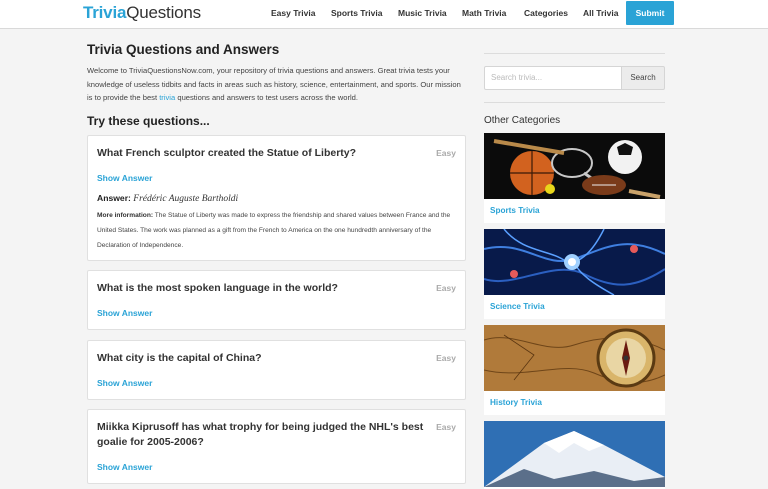  I want to click on nav-sports-trivia: Sports Trivia, so click(357, 14).